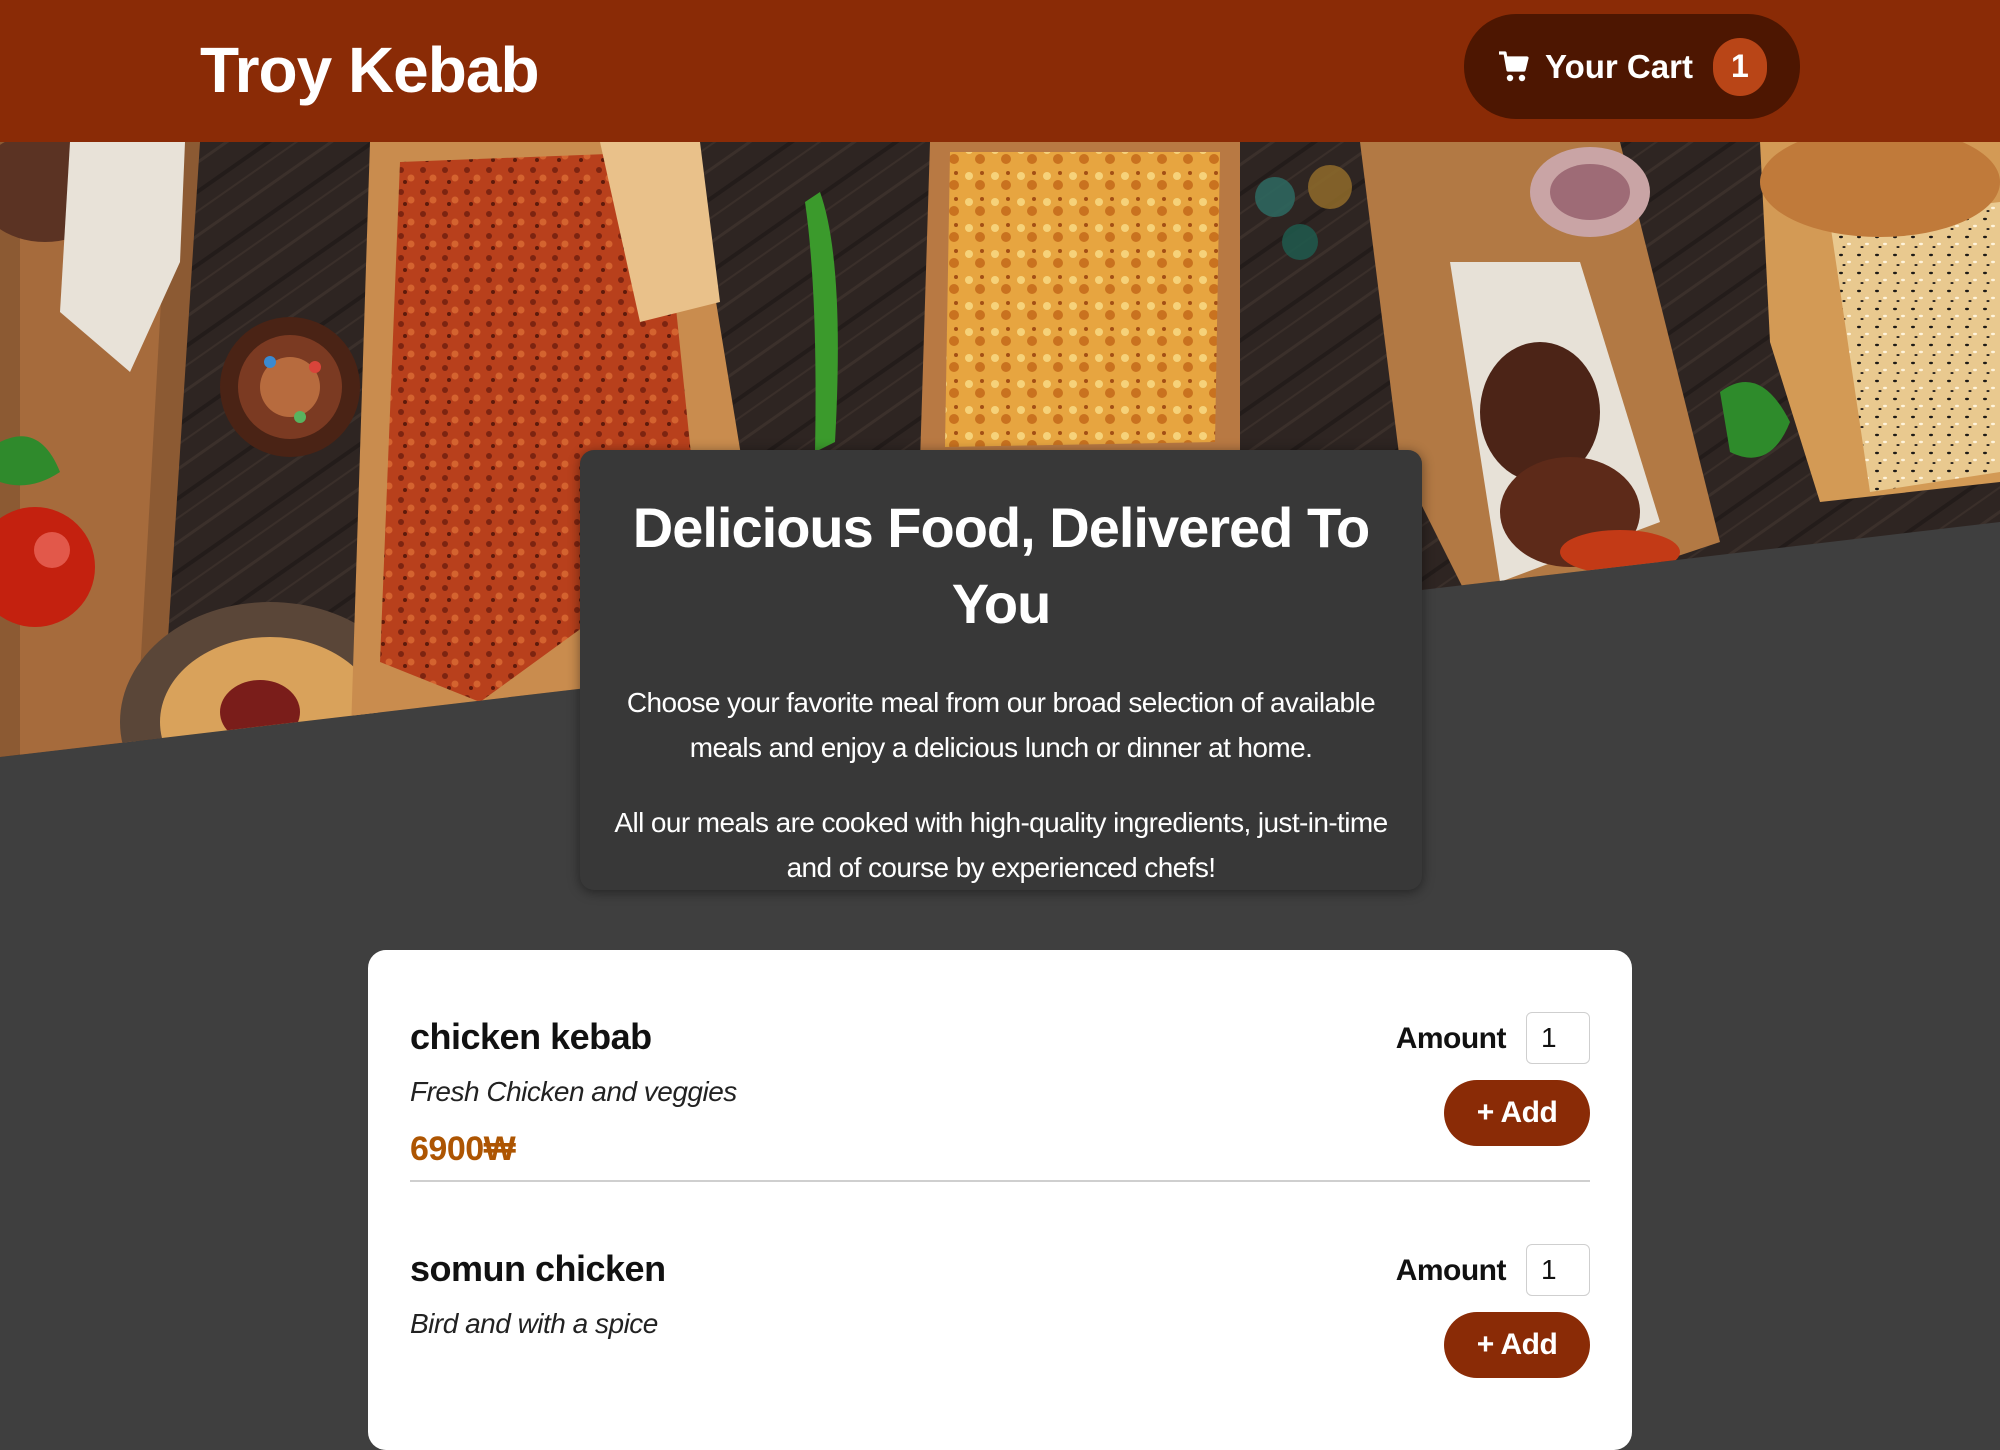  I want to click on summary-heading: Delicious Food, Delivered To You, so click(1001, 565).